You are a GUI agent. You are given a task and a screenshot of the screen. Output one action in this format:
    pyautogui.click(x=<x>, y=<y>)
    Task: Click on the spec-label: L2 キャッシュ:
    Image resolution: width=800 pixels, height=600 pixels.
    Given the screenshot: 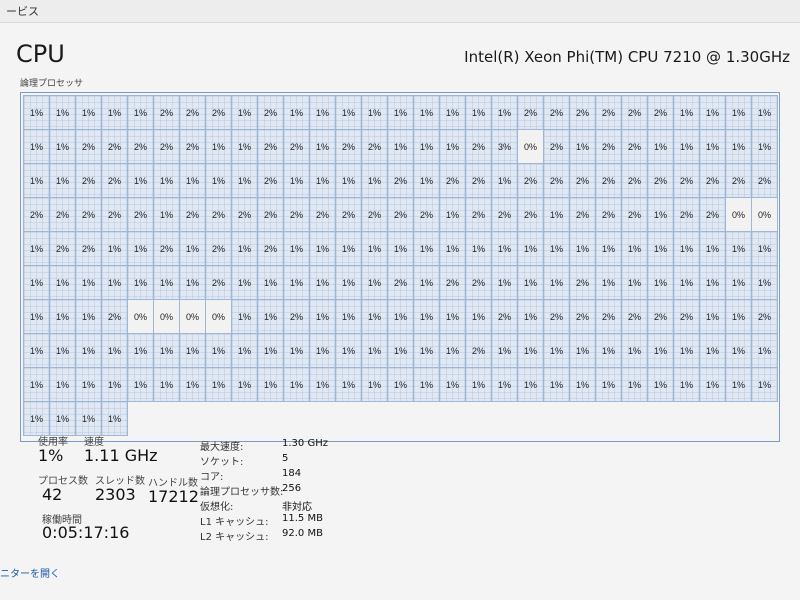 What is the action you would take?
    pyautogui.click(x=234, y=537)
    